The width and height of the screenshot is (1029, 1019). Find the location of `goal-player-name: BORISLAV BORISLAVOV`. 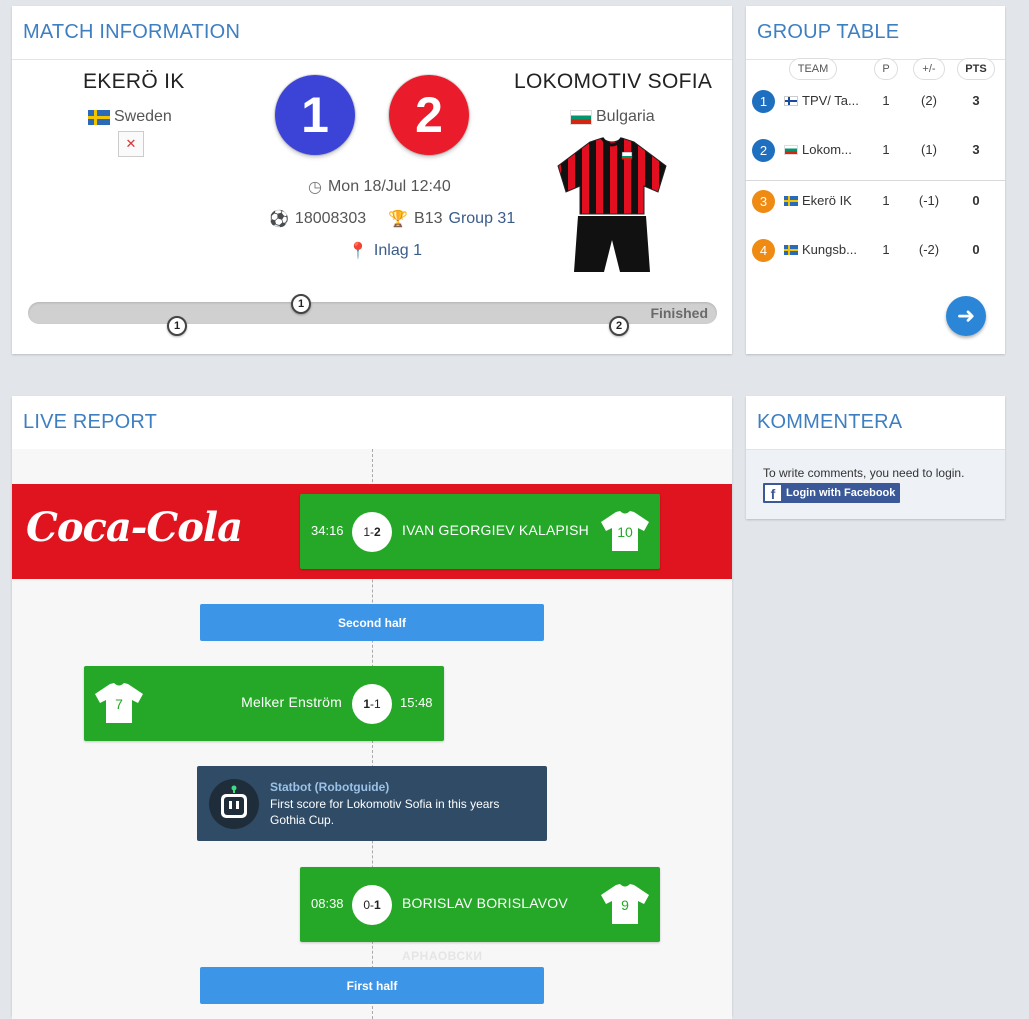

goal-player-name: BORISLAV BORISLAVOV is located at coordinates (485, 903).